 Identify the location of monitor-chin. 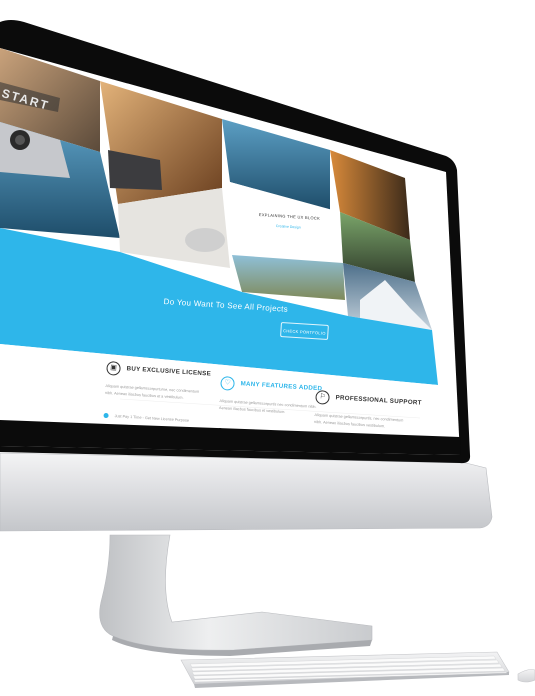
(246, 492).